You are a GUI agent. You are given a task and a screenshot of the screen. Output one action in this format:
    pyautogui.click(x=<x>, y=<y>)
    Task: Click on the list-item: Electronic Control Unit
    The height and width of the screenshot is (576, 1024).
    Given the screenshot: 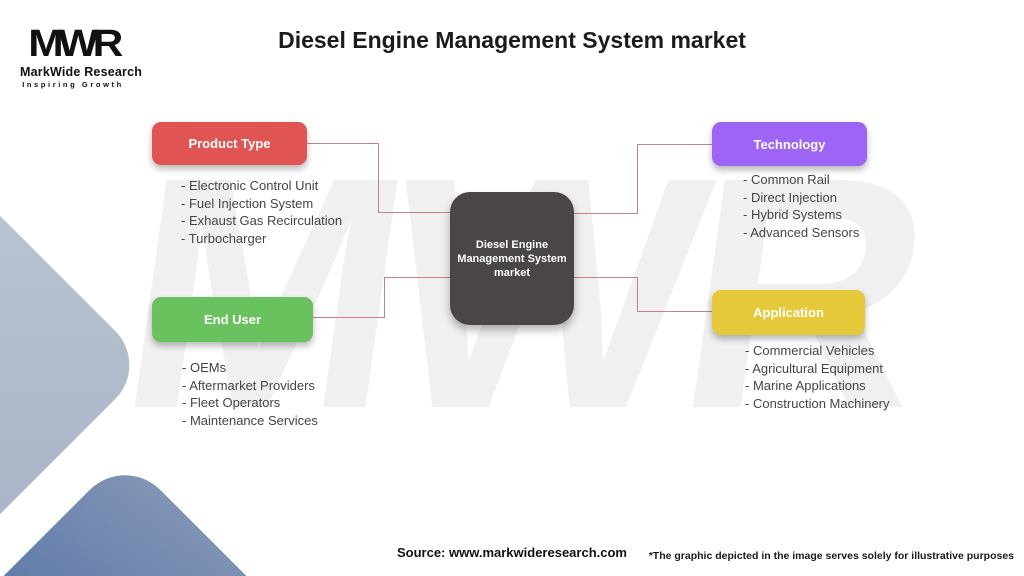 What is the action you would take?
    pyautogui.click(x=261, y=186)
    